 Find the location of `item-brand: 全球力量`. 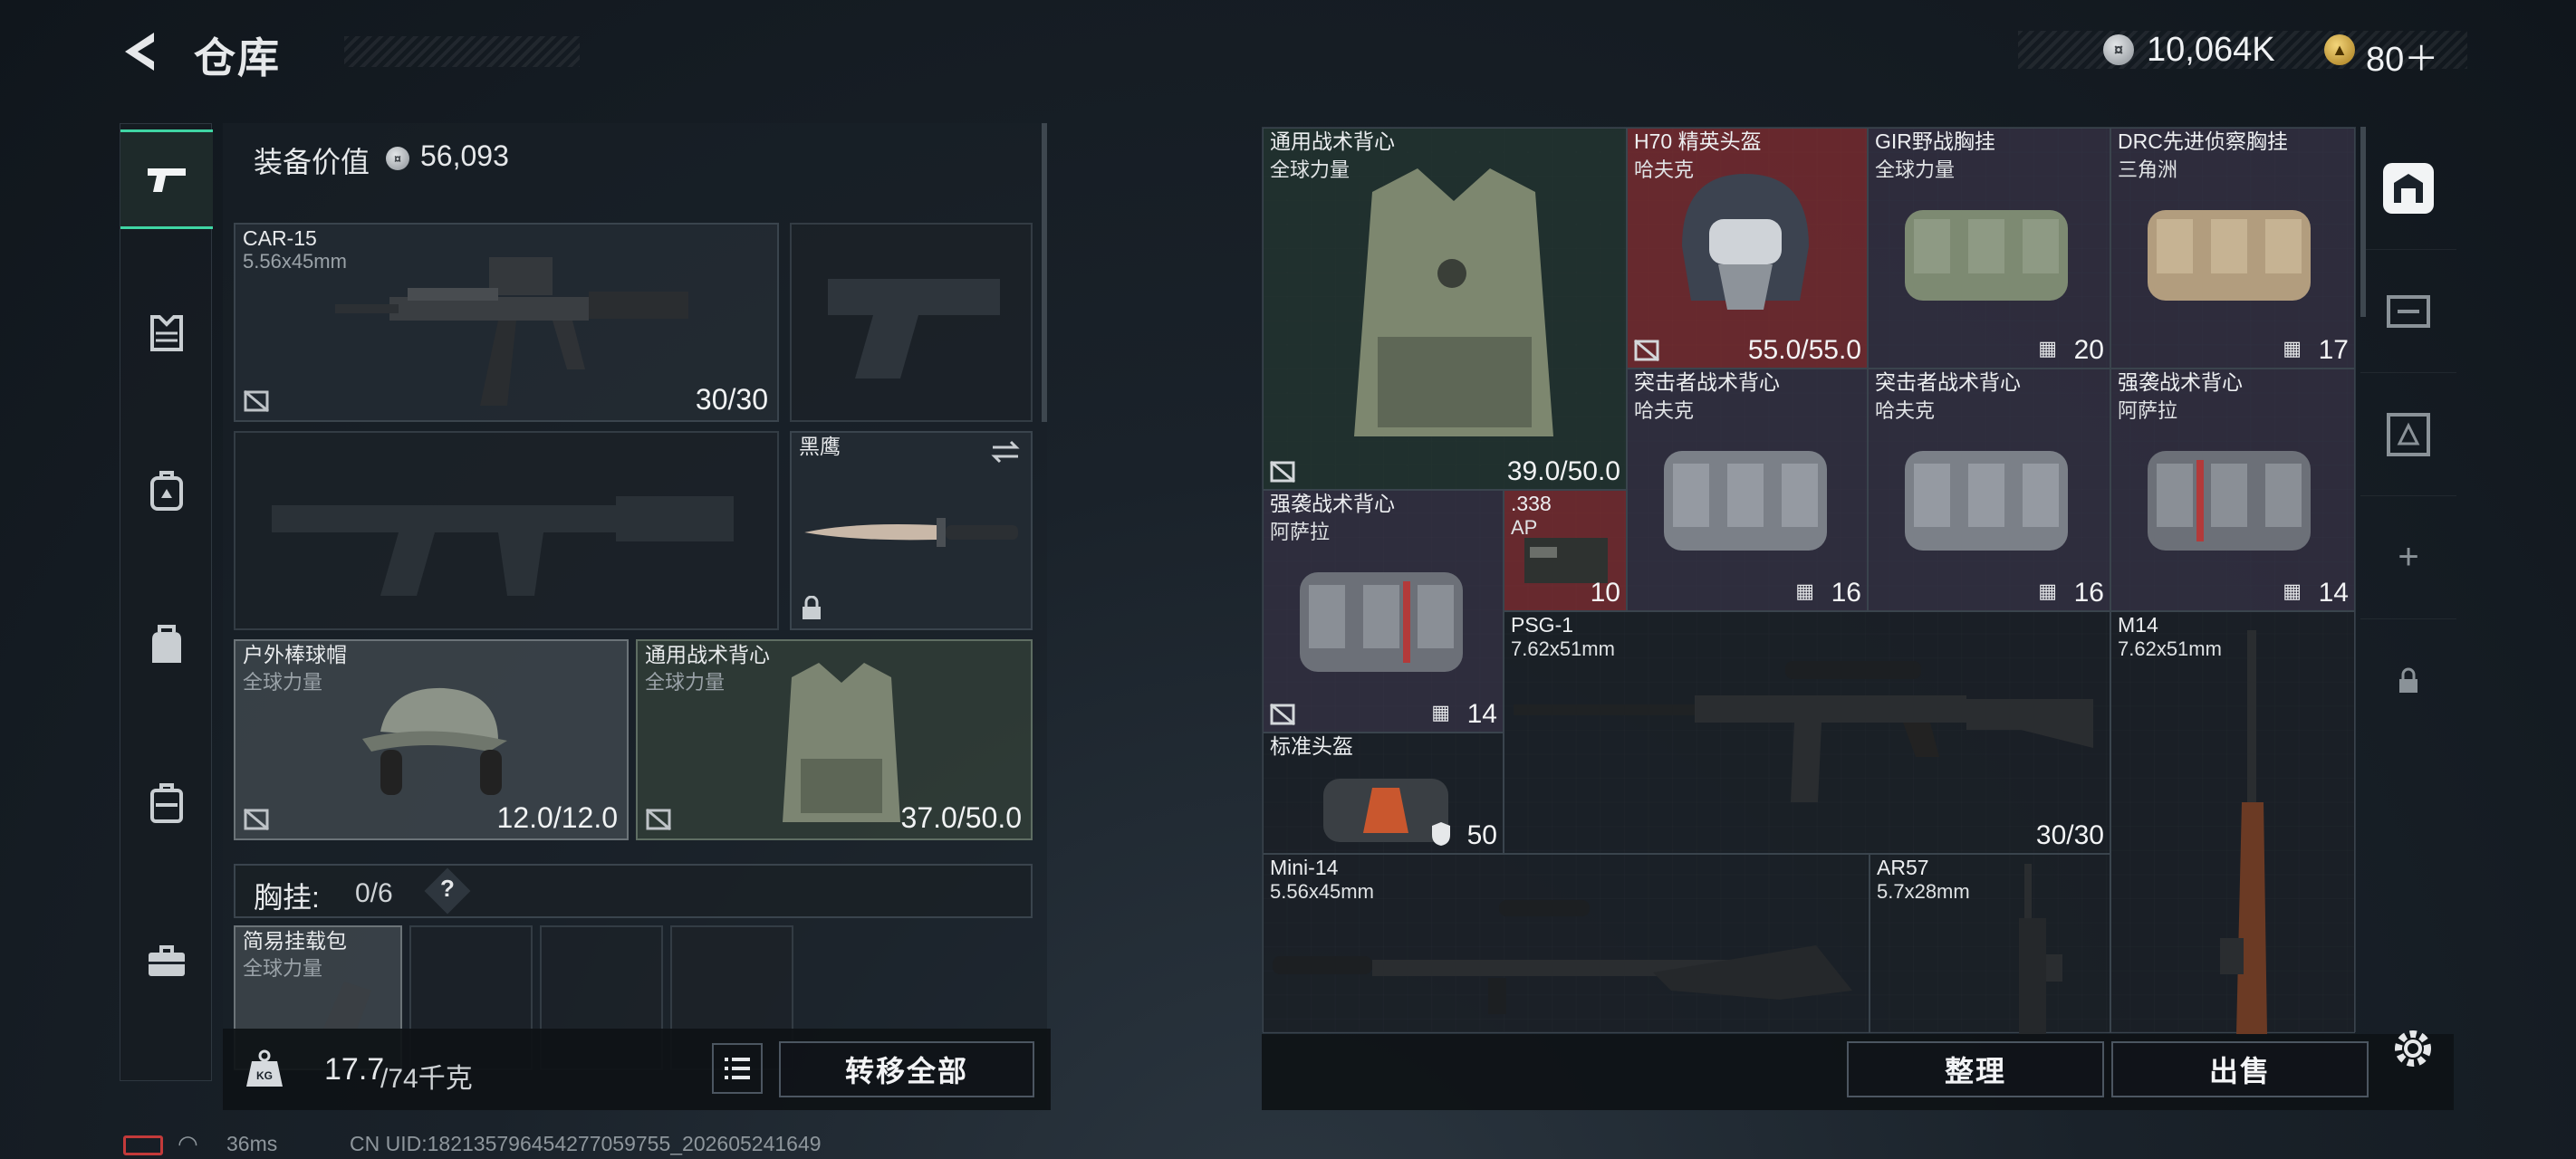

item-brand: 全球力量 is located at coordinates (1915, 169).